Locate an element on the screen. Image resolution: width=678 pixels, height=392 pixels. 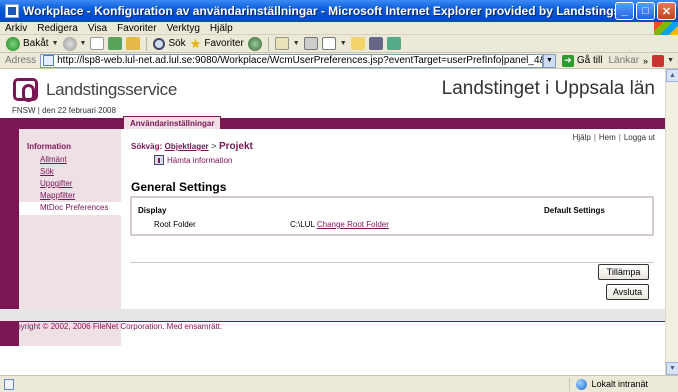
security-zone: Lokalt intranät is located at coordinates (623, 384).